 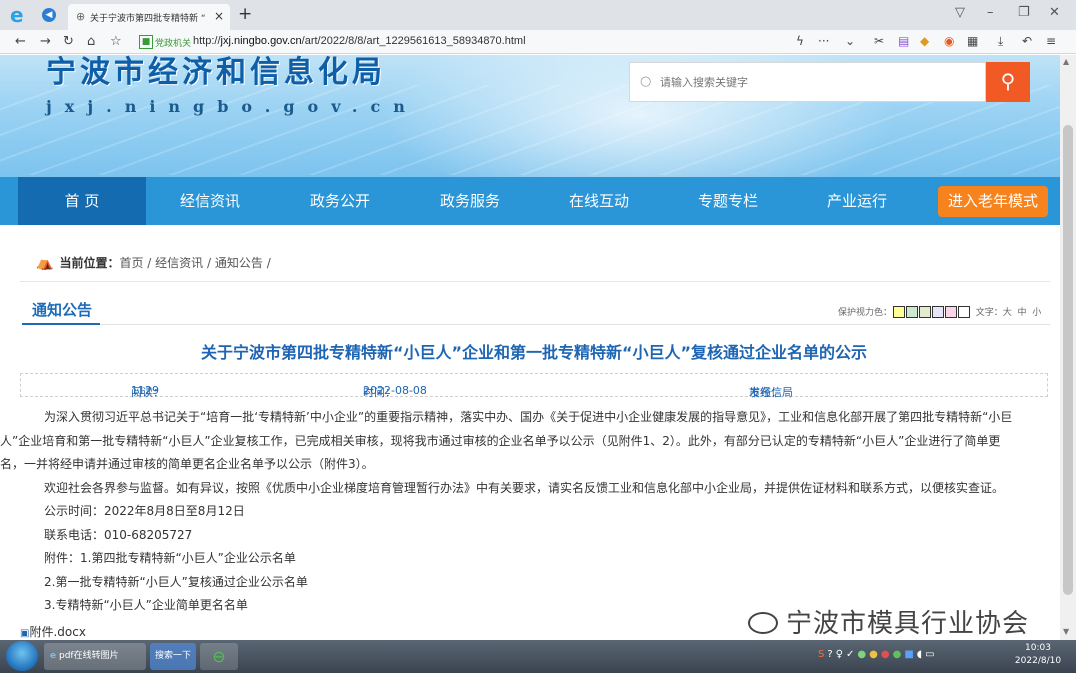 What do you see at coordinates (245, 14) in the screenshot?
I see `new-tab-button: +` at bounding box center [245, 14].